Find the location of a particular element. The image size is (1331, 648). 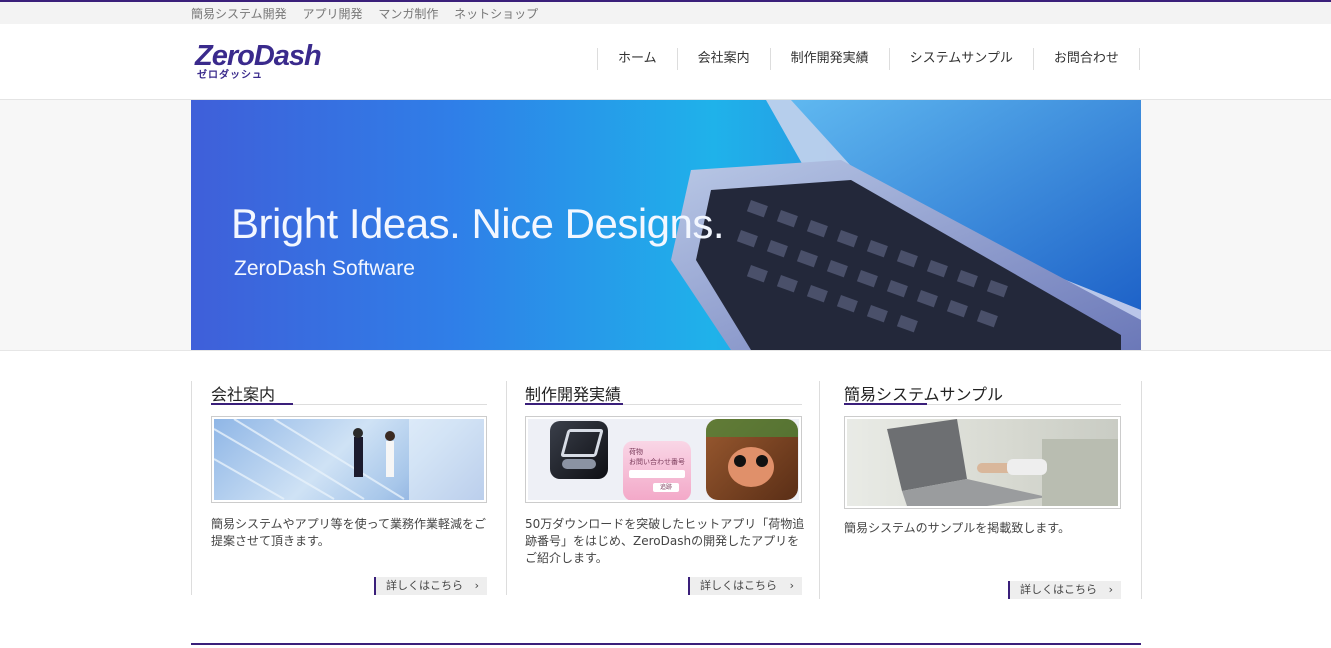

app-icon-racing is located at coordinates (579, 450).